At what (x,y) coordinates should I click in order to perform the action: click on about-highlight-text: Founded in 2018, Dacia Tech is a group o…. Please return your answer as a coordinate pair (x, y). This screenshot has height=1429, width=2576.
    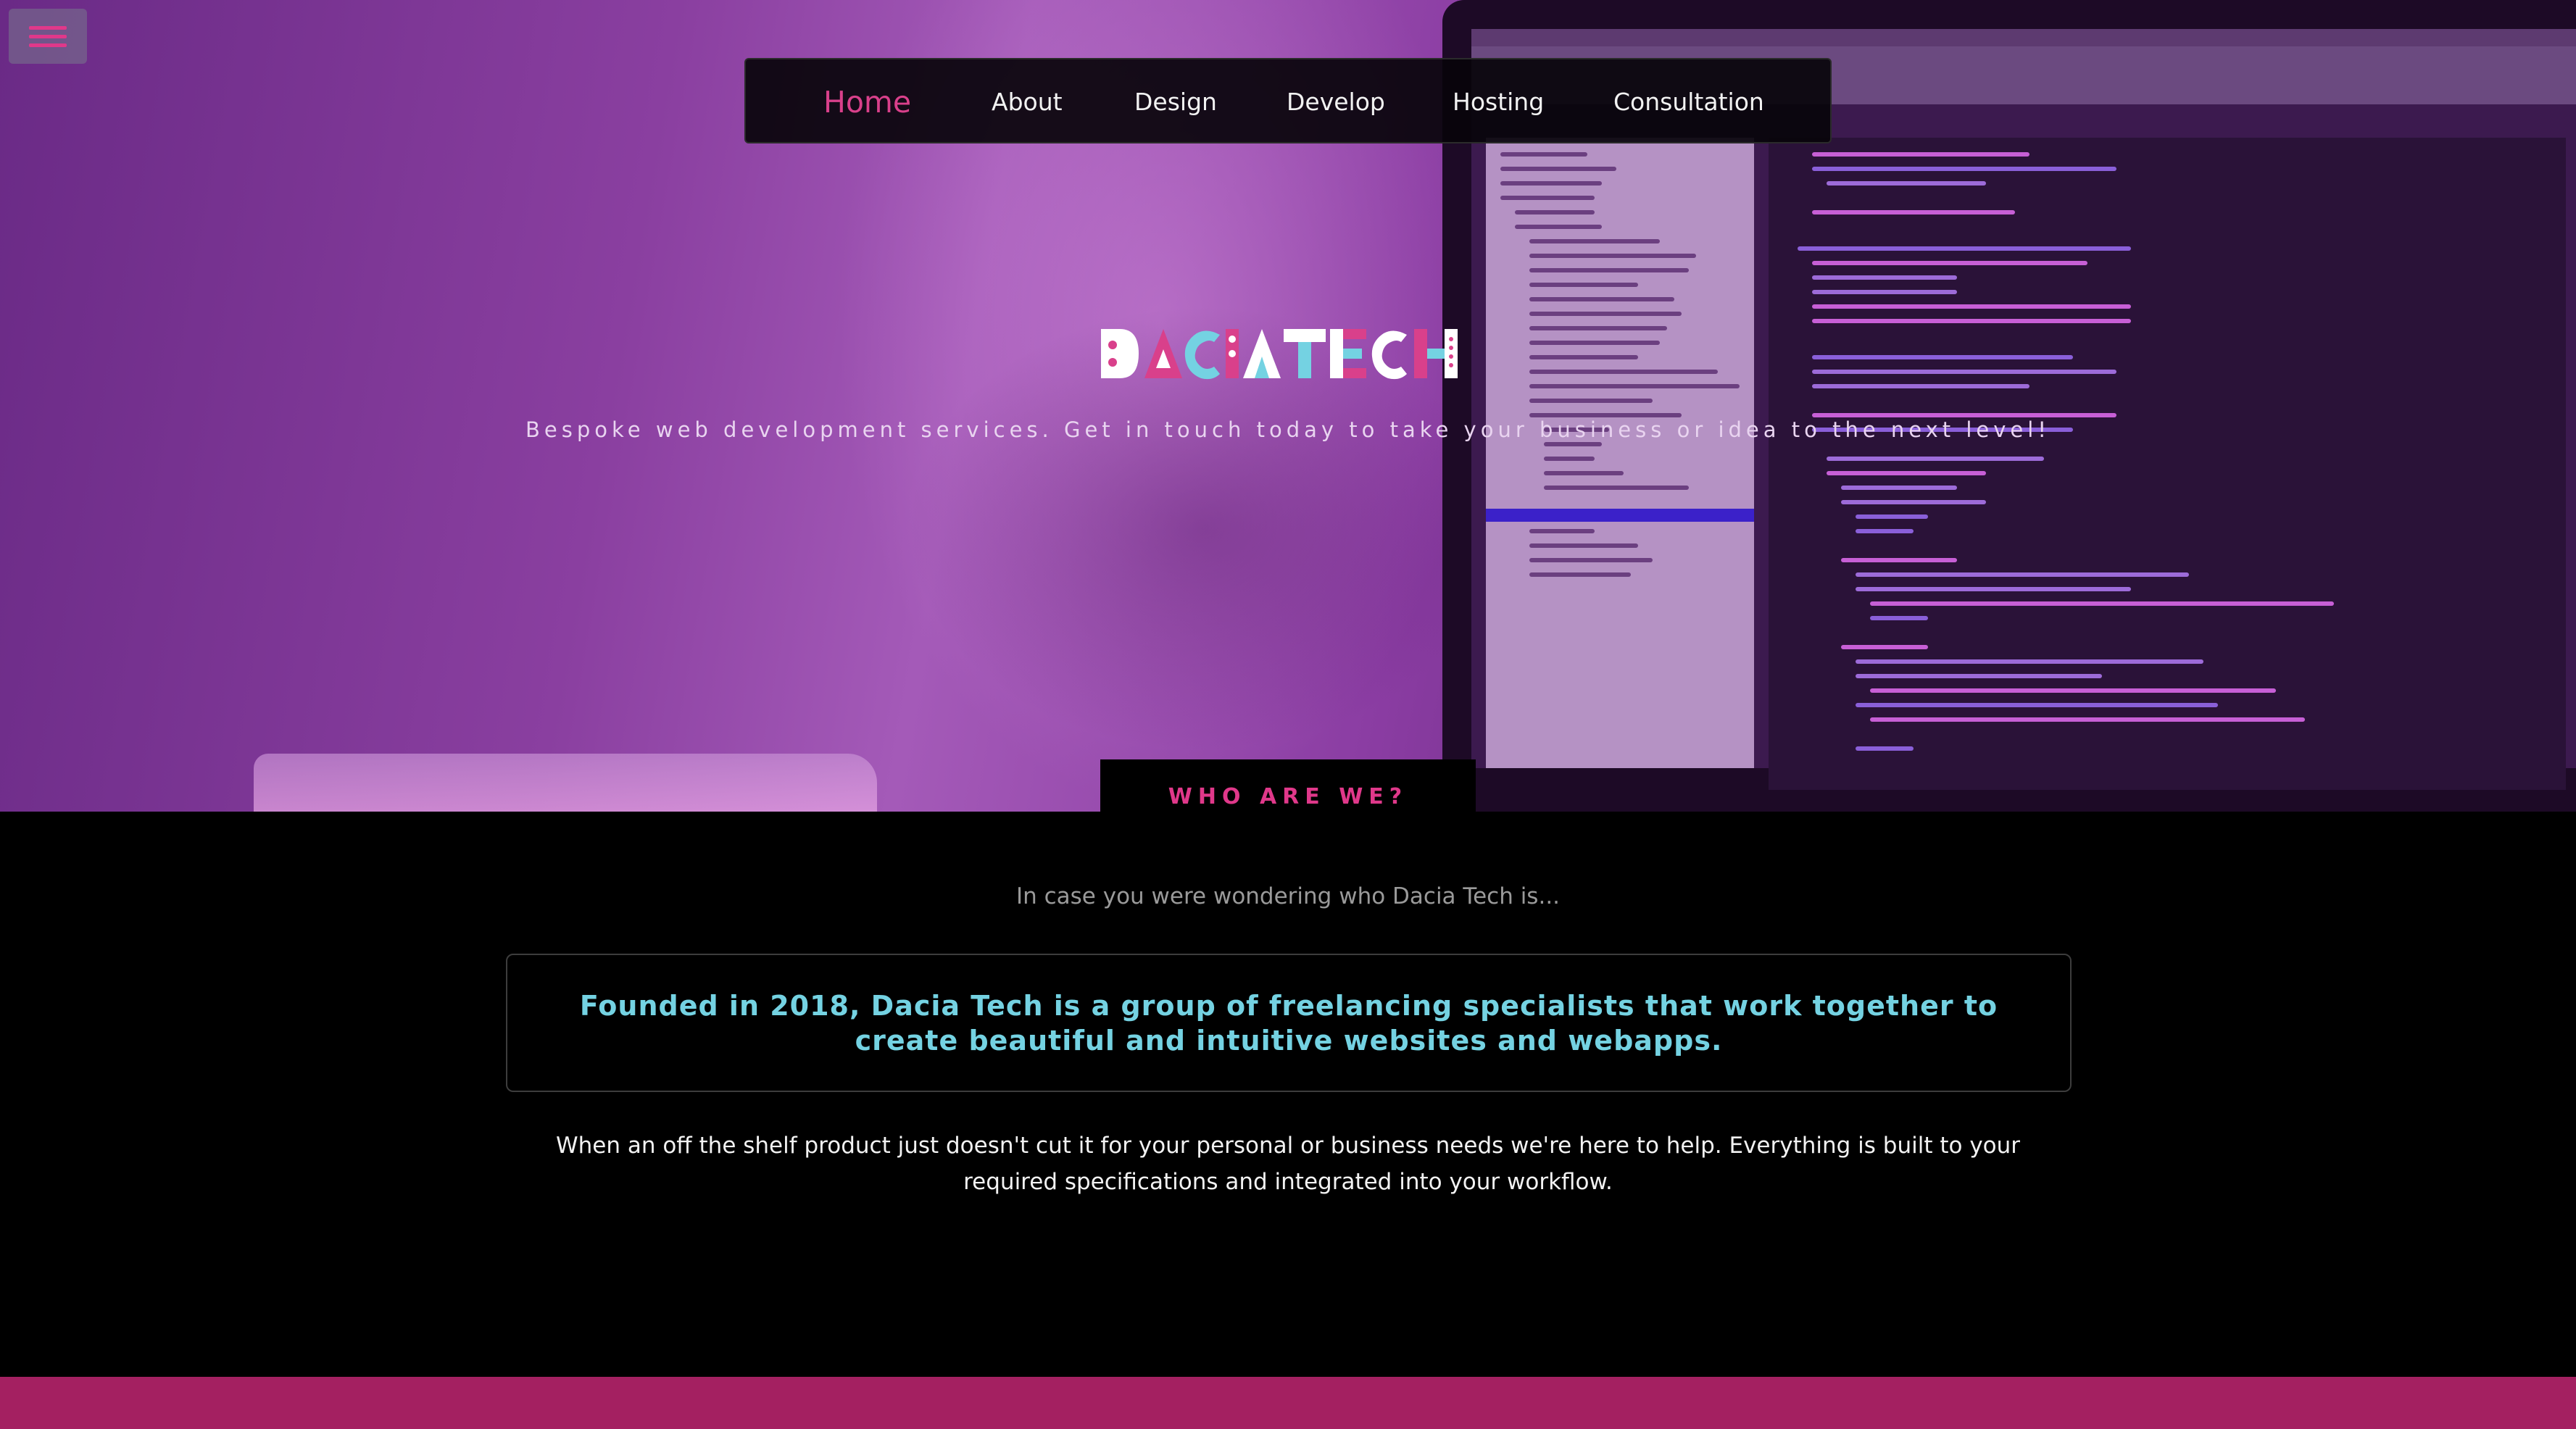
    Looking at the image, I should click on (1288, 1023).